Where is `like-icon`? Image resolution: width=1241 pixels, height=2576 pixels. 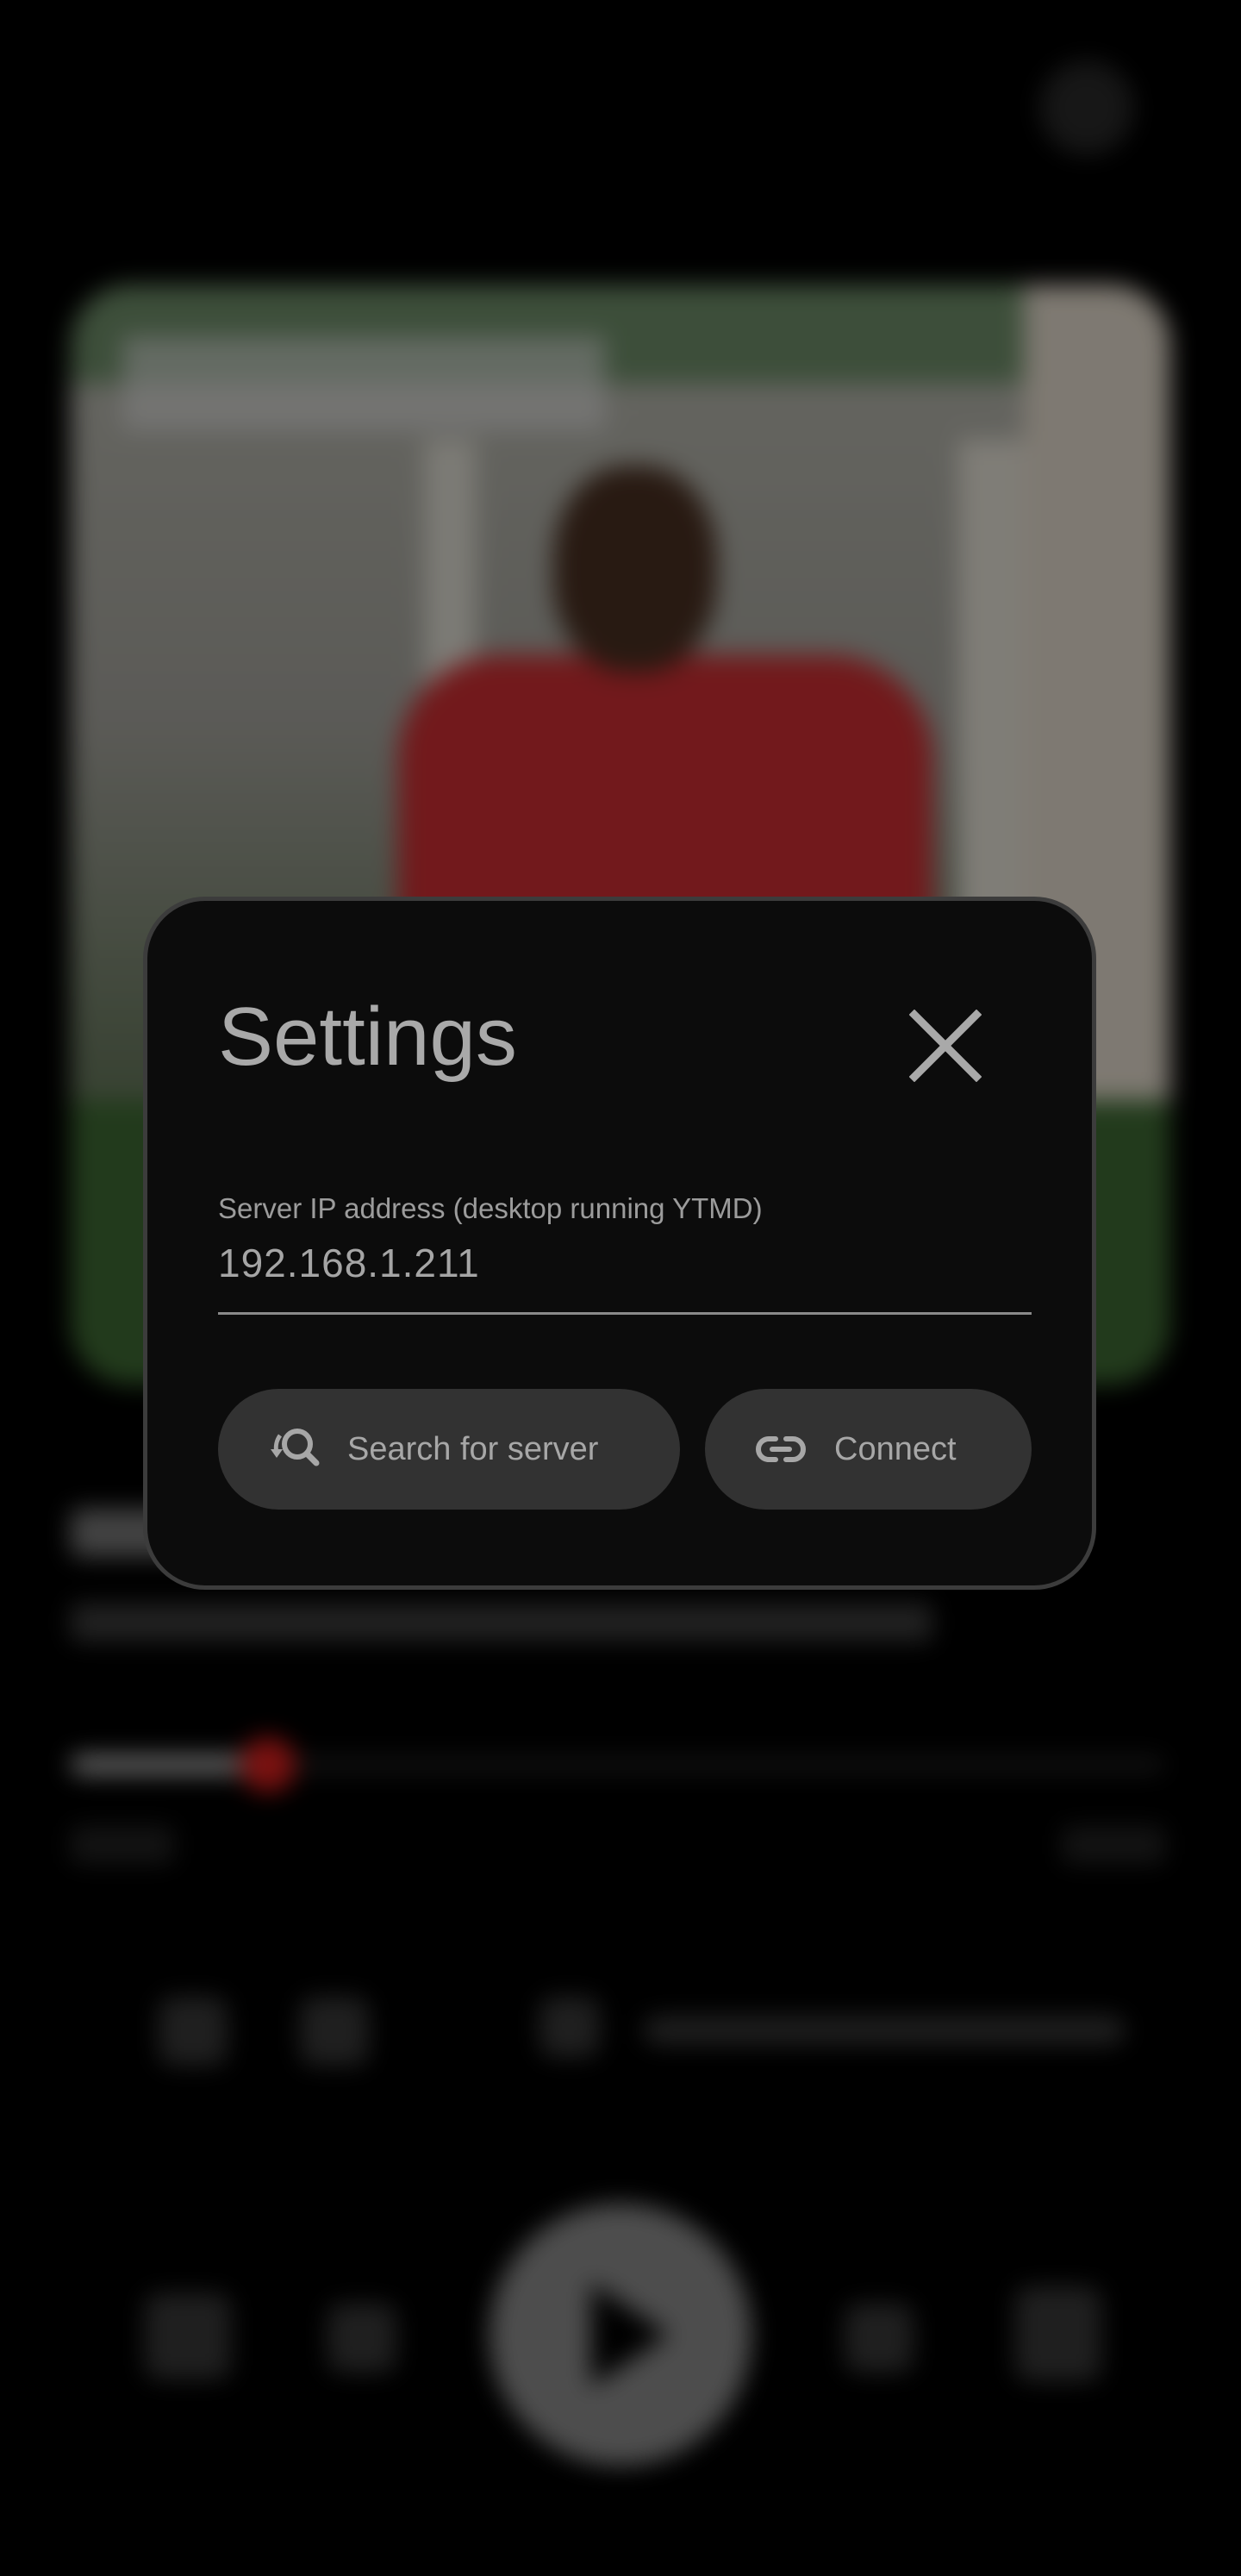
like-icon is located at coordinates (193, 2031).